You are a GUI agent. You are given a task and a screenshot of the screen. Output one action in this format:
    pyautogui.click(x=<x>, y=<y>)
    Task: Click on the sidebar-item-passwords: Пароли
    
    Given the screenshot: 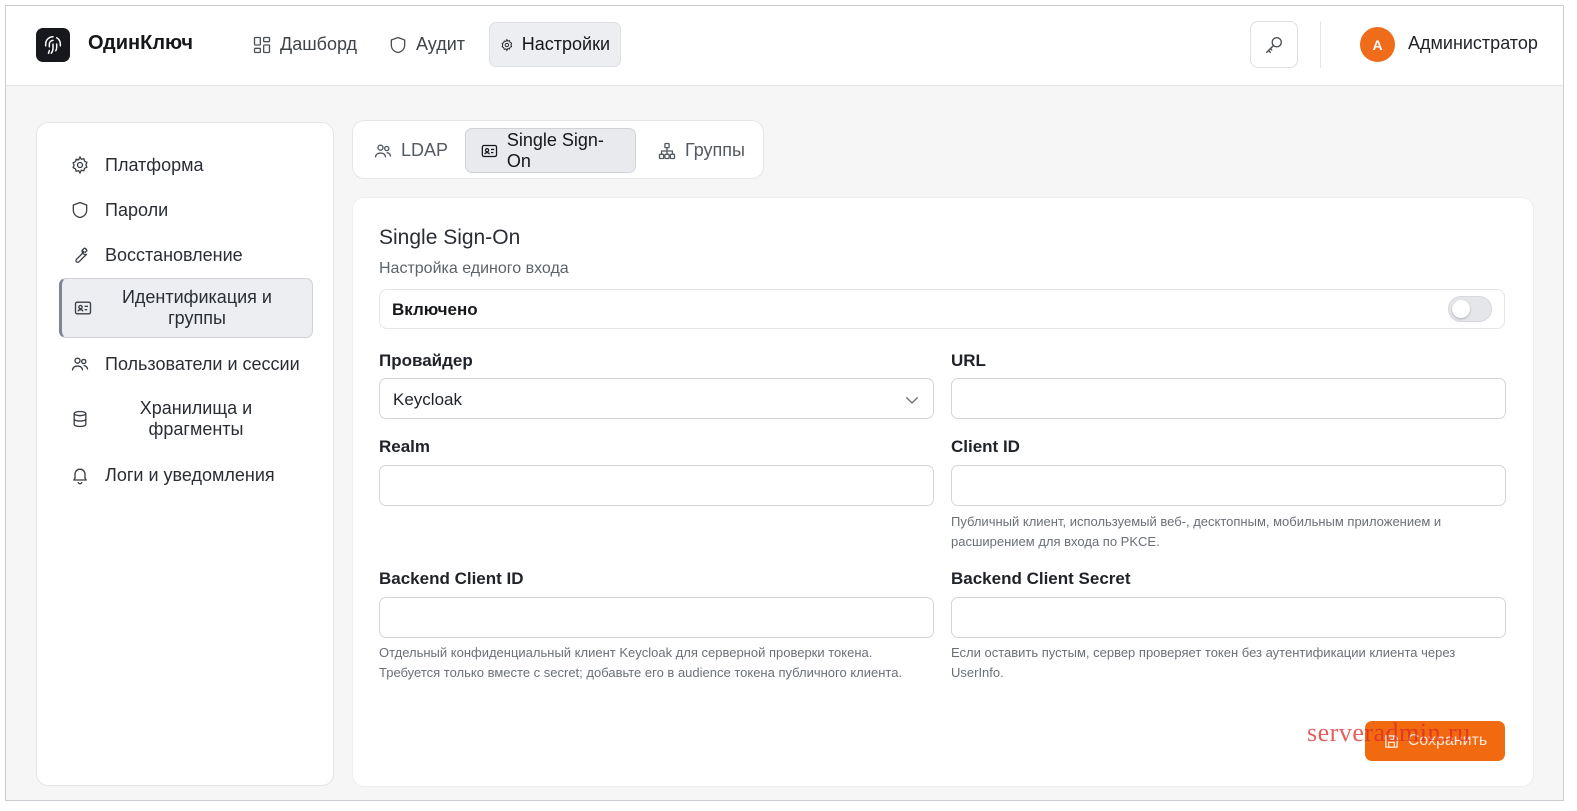 What is the action you would take?
    pyautogui.click(x=186, y=210)
    